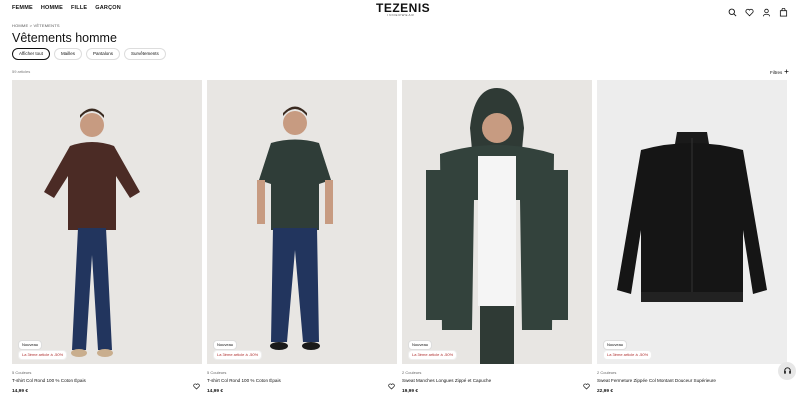 Image resolution: width=800 pixels, height=400 pixels. Describe the element at coordinates (108, 8) in the screenshot. I see `nav-garcon: GARÇON` at that location.